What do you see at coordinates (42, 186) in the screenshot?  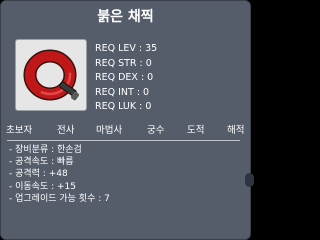 I see `stat-move-speed: - 이동속도 : +15` at bounding box center [42, 186].